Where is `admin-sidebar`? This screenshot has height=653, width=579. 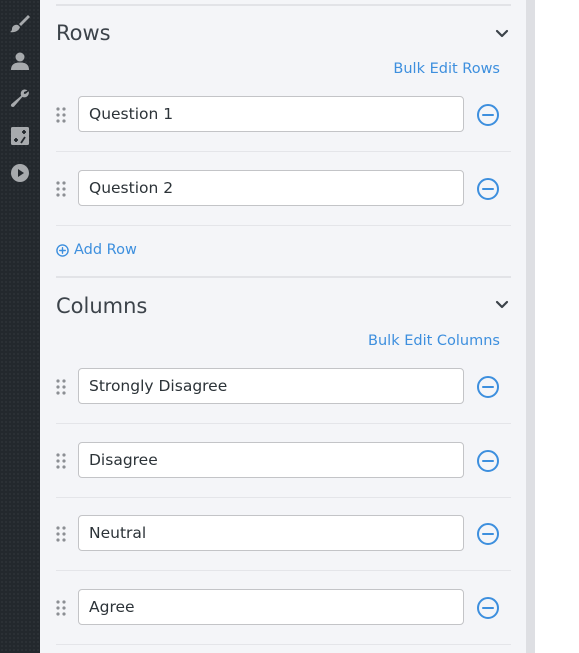 admin-sidebar is located at coordinates (20, 326).